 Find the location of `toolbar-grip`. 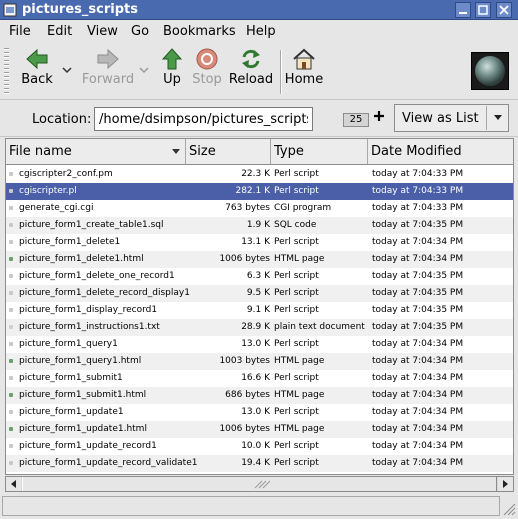

toolbar-grip is located at coordinates (6, 72).